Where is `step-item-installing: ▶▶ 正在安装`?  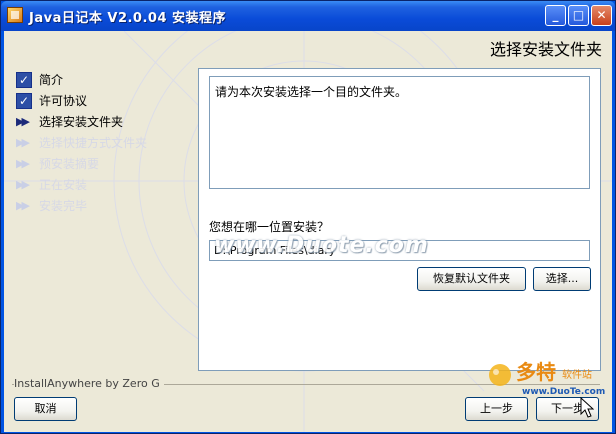 step-item-installing: ▶▶ 正在安装 is located at coordinates (81, 186).